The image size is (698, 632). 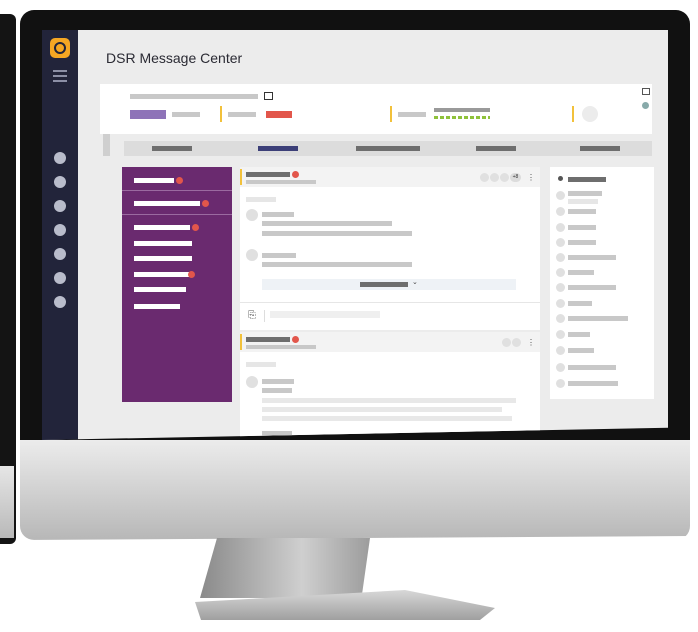 I want to click on menu-icon, so click(x=60, y=71).